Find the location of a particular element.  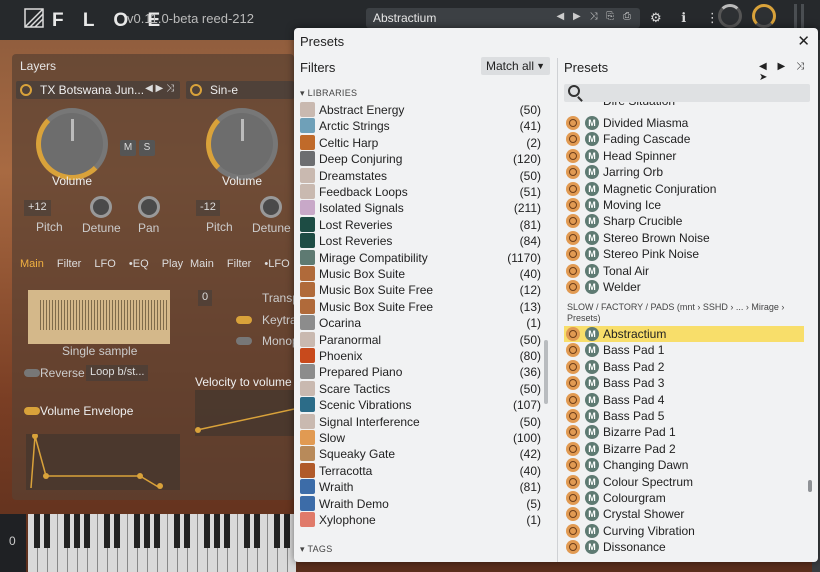

tab-lfo: LFO is located at coordinates (104, 264).